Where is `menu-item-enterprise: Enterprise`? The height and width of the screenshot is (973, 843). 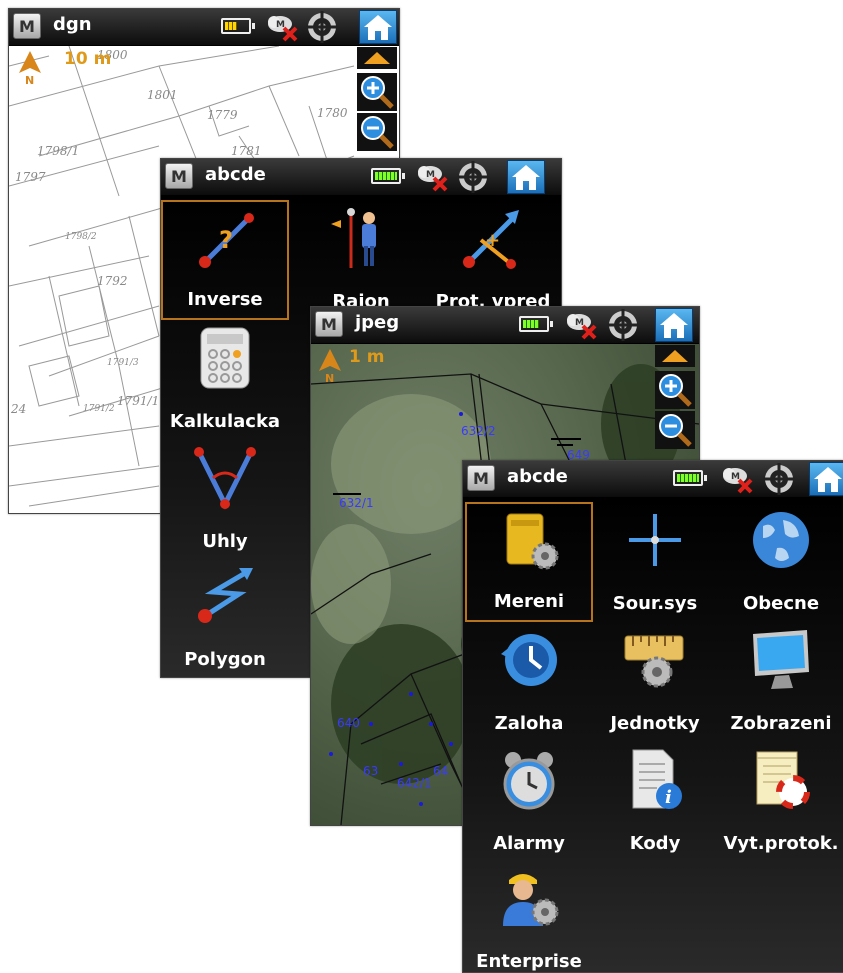 menu-item-enterprise: Enterprise is located at coordinates (529, 916).